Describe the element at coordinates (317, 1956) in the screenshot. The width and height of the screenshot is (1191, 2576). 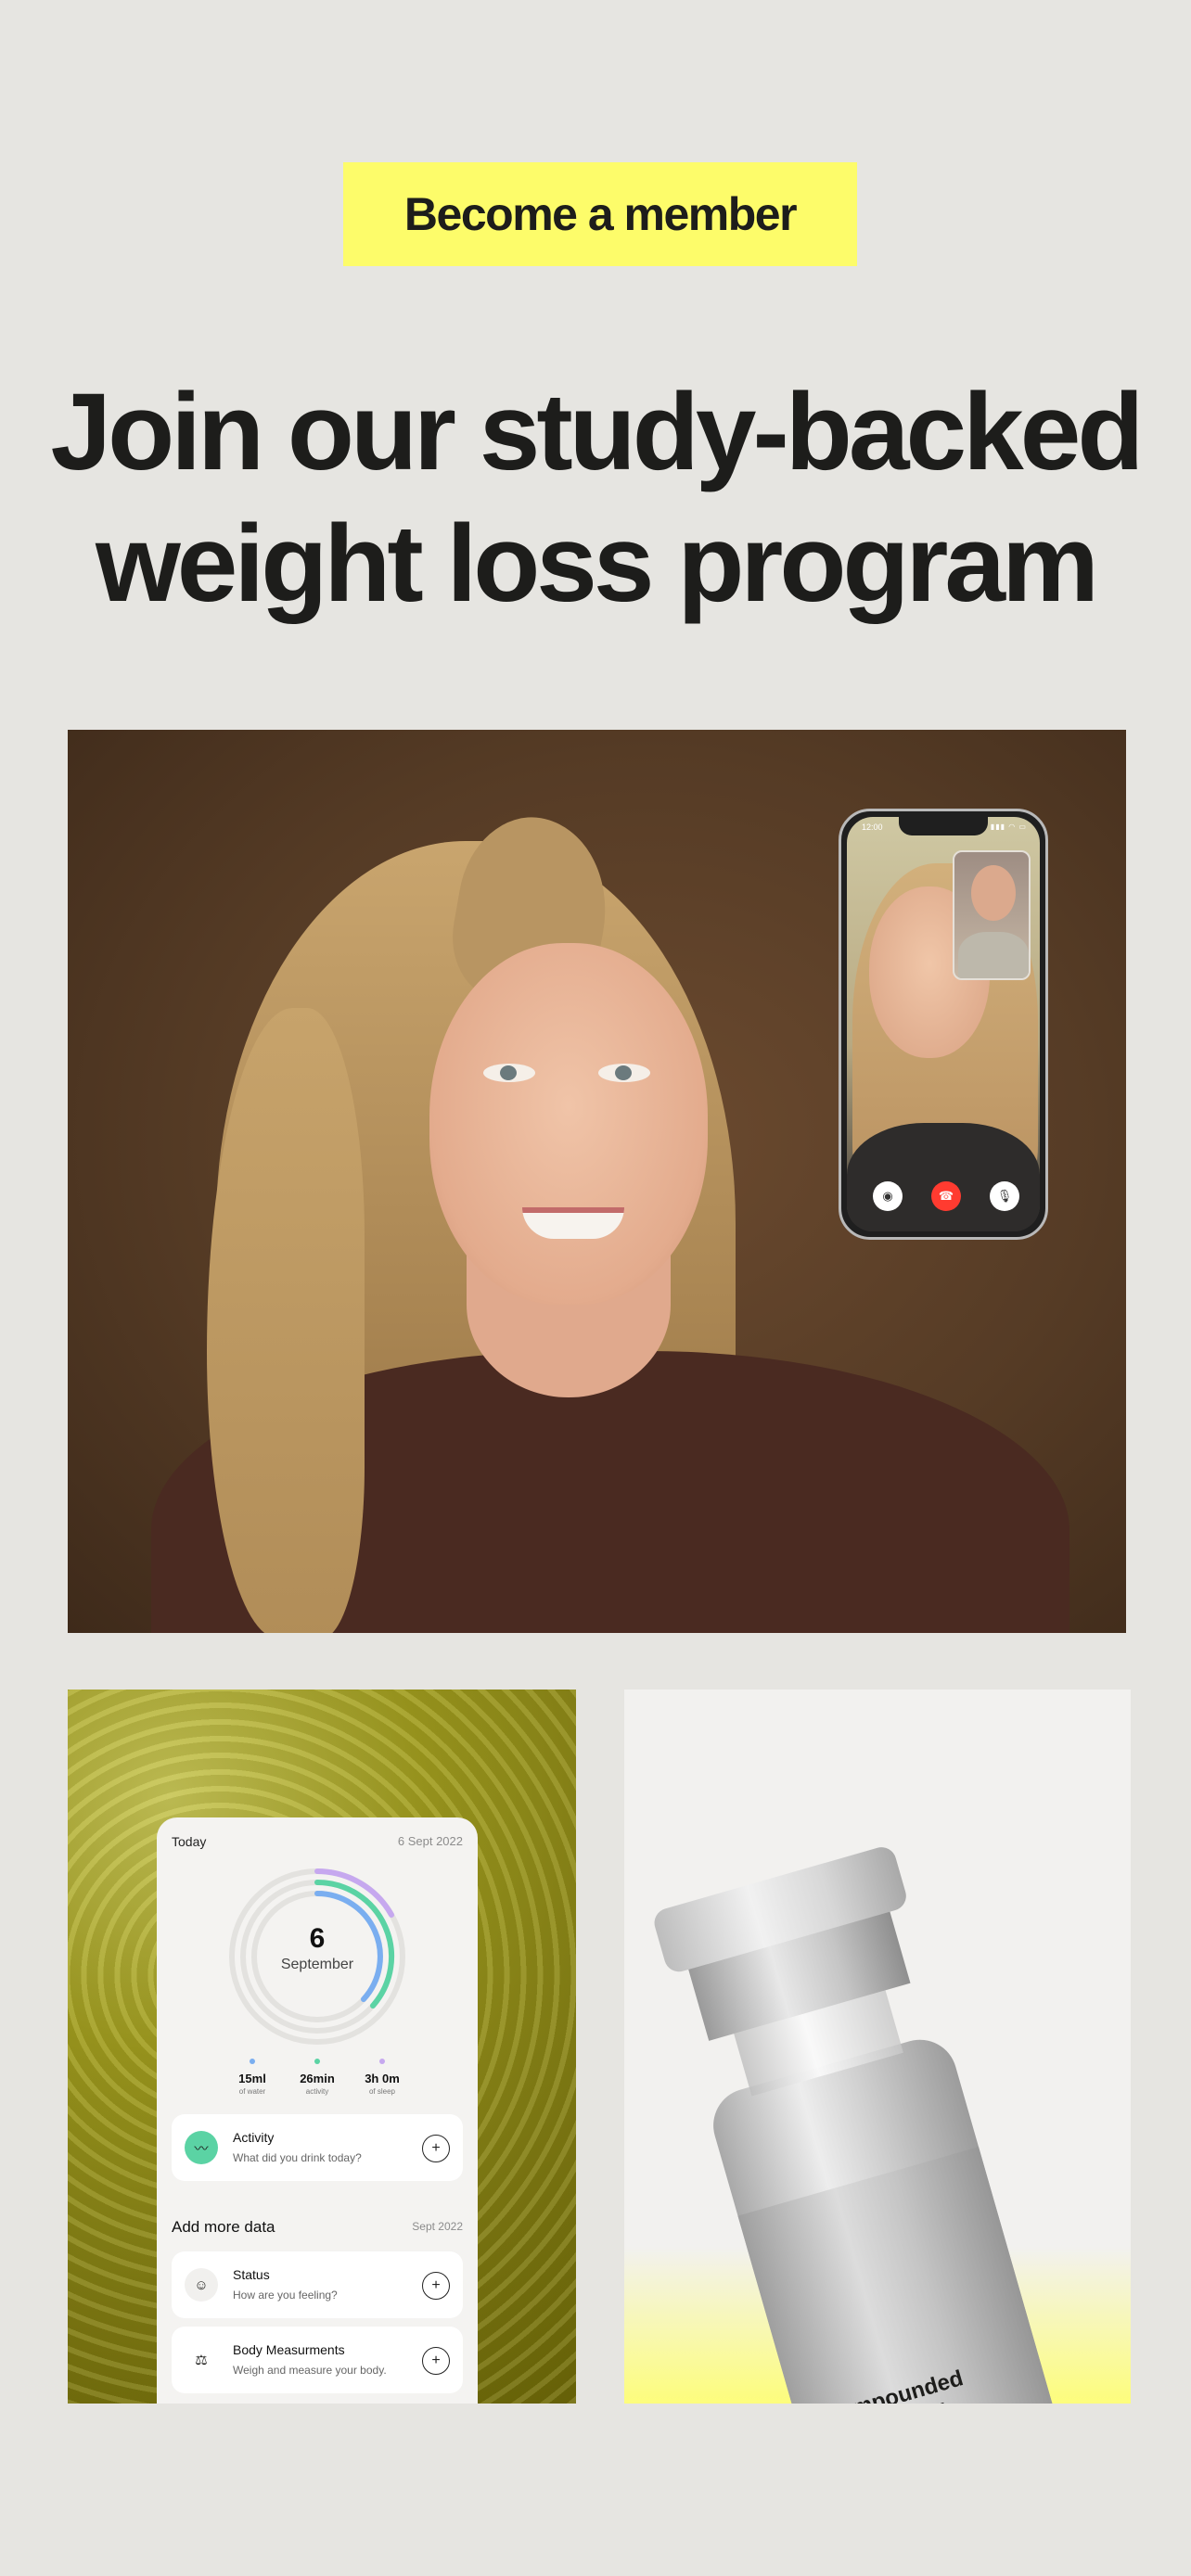
I see `activity-rings: 6 September` at that location.